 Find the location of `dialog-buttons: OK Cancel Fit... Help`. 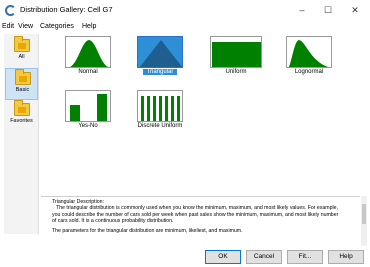

dialog-buttons: OK Cancel Fit... Help is located at coordinates (185, 258).